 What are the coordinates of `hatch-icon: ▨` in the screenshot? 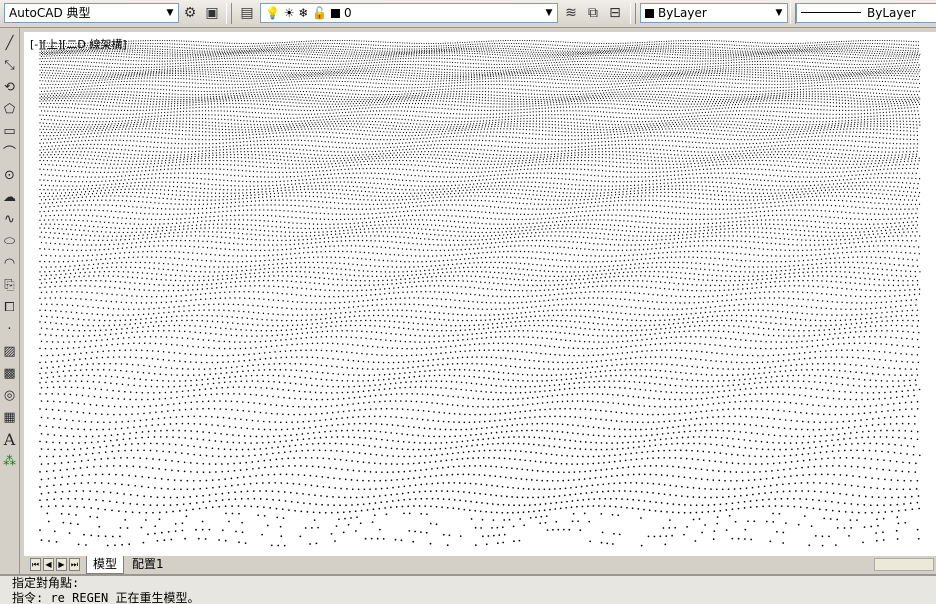 It's located at (9, 352).